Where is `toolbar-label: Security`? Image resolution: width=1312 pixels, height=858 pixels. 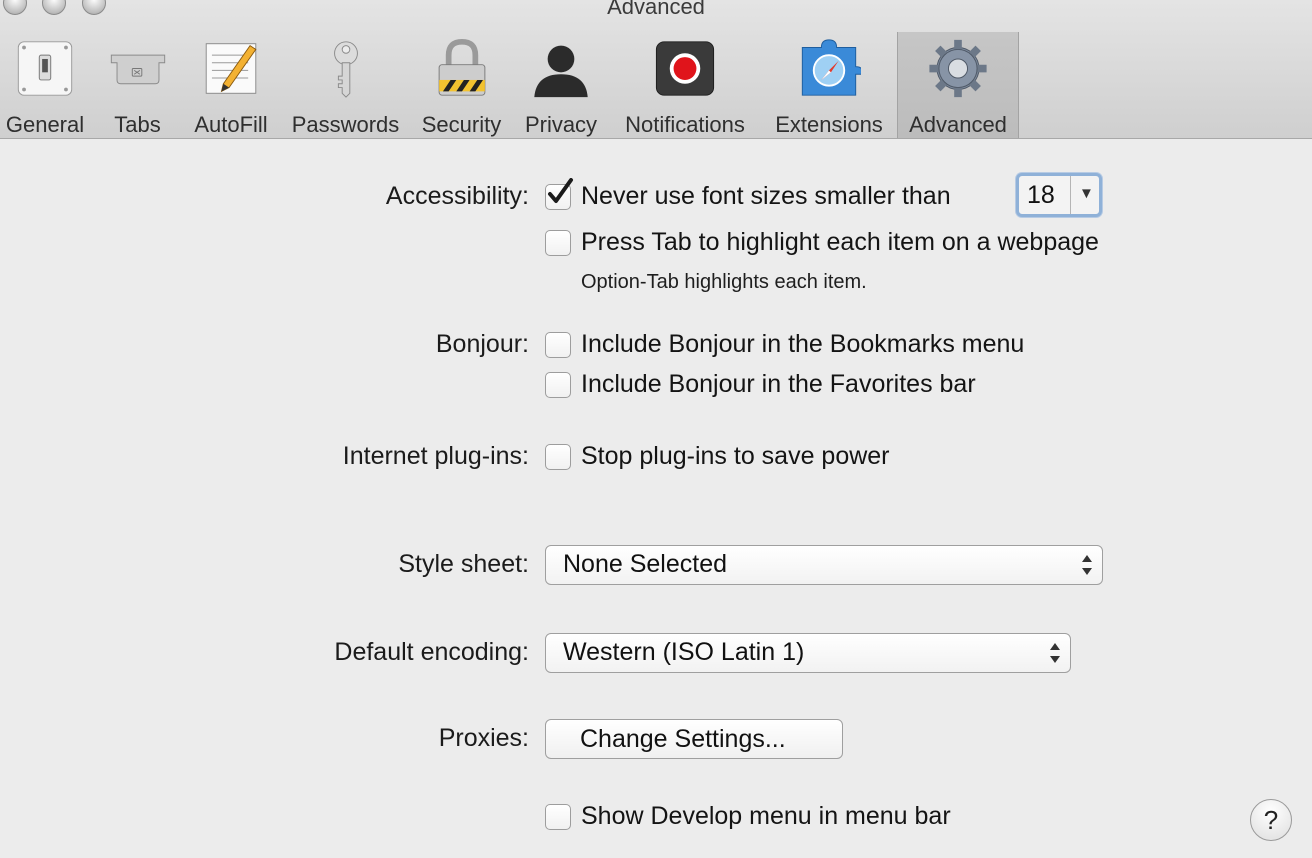 toolbar-label: Security is located at coordinates (461, 124).